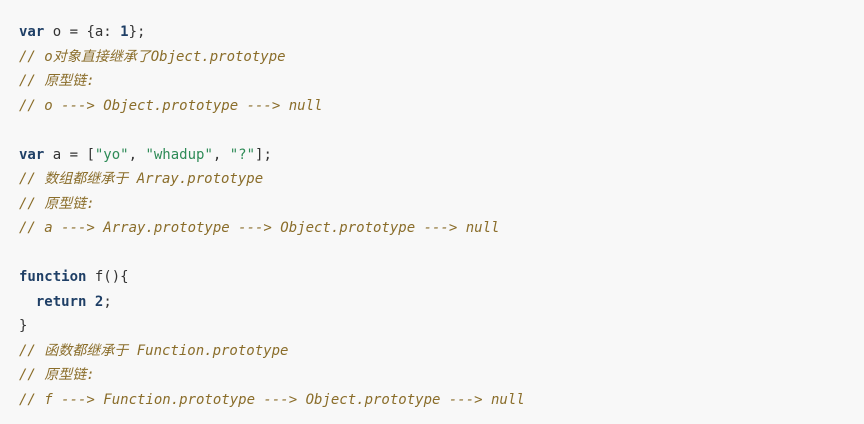  What do you see at coordinates (171, 105) in the screenshot?
I see `code-comment: // o ---> Object.prototype ---> null` at bounding box center [171, 105].